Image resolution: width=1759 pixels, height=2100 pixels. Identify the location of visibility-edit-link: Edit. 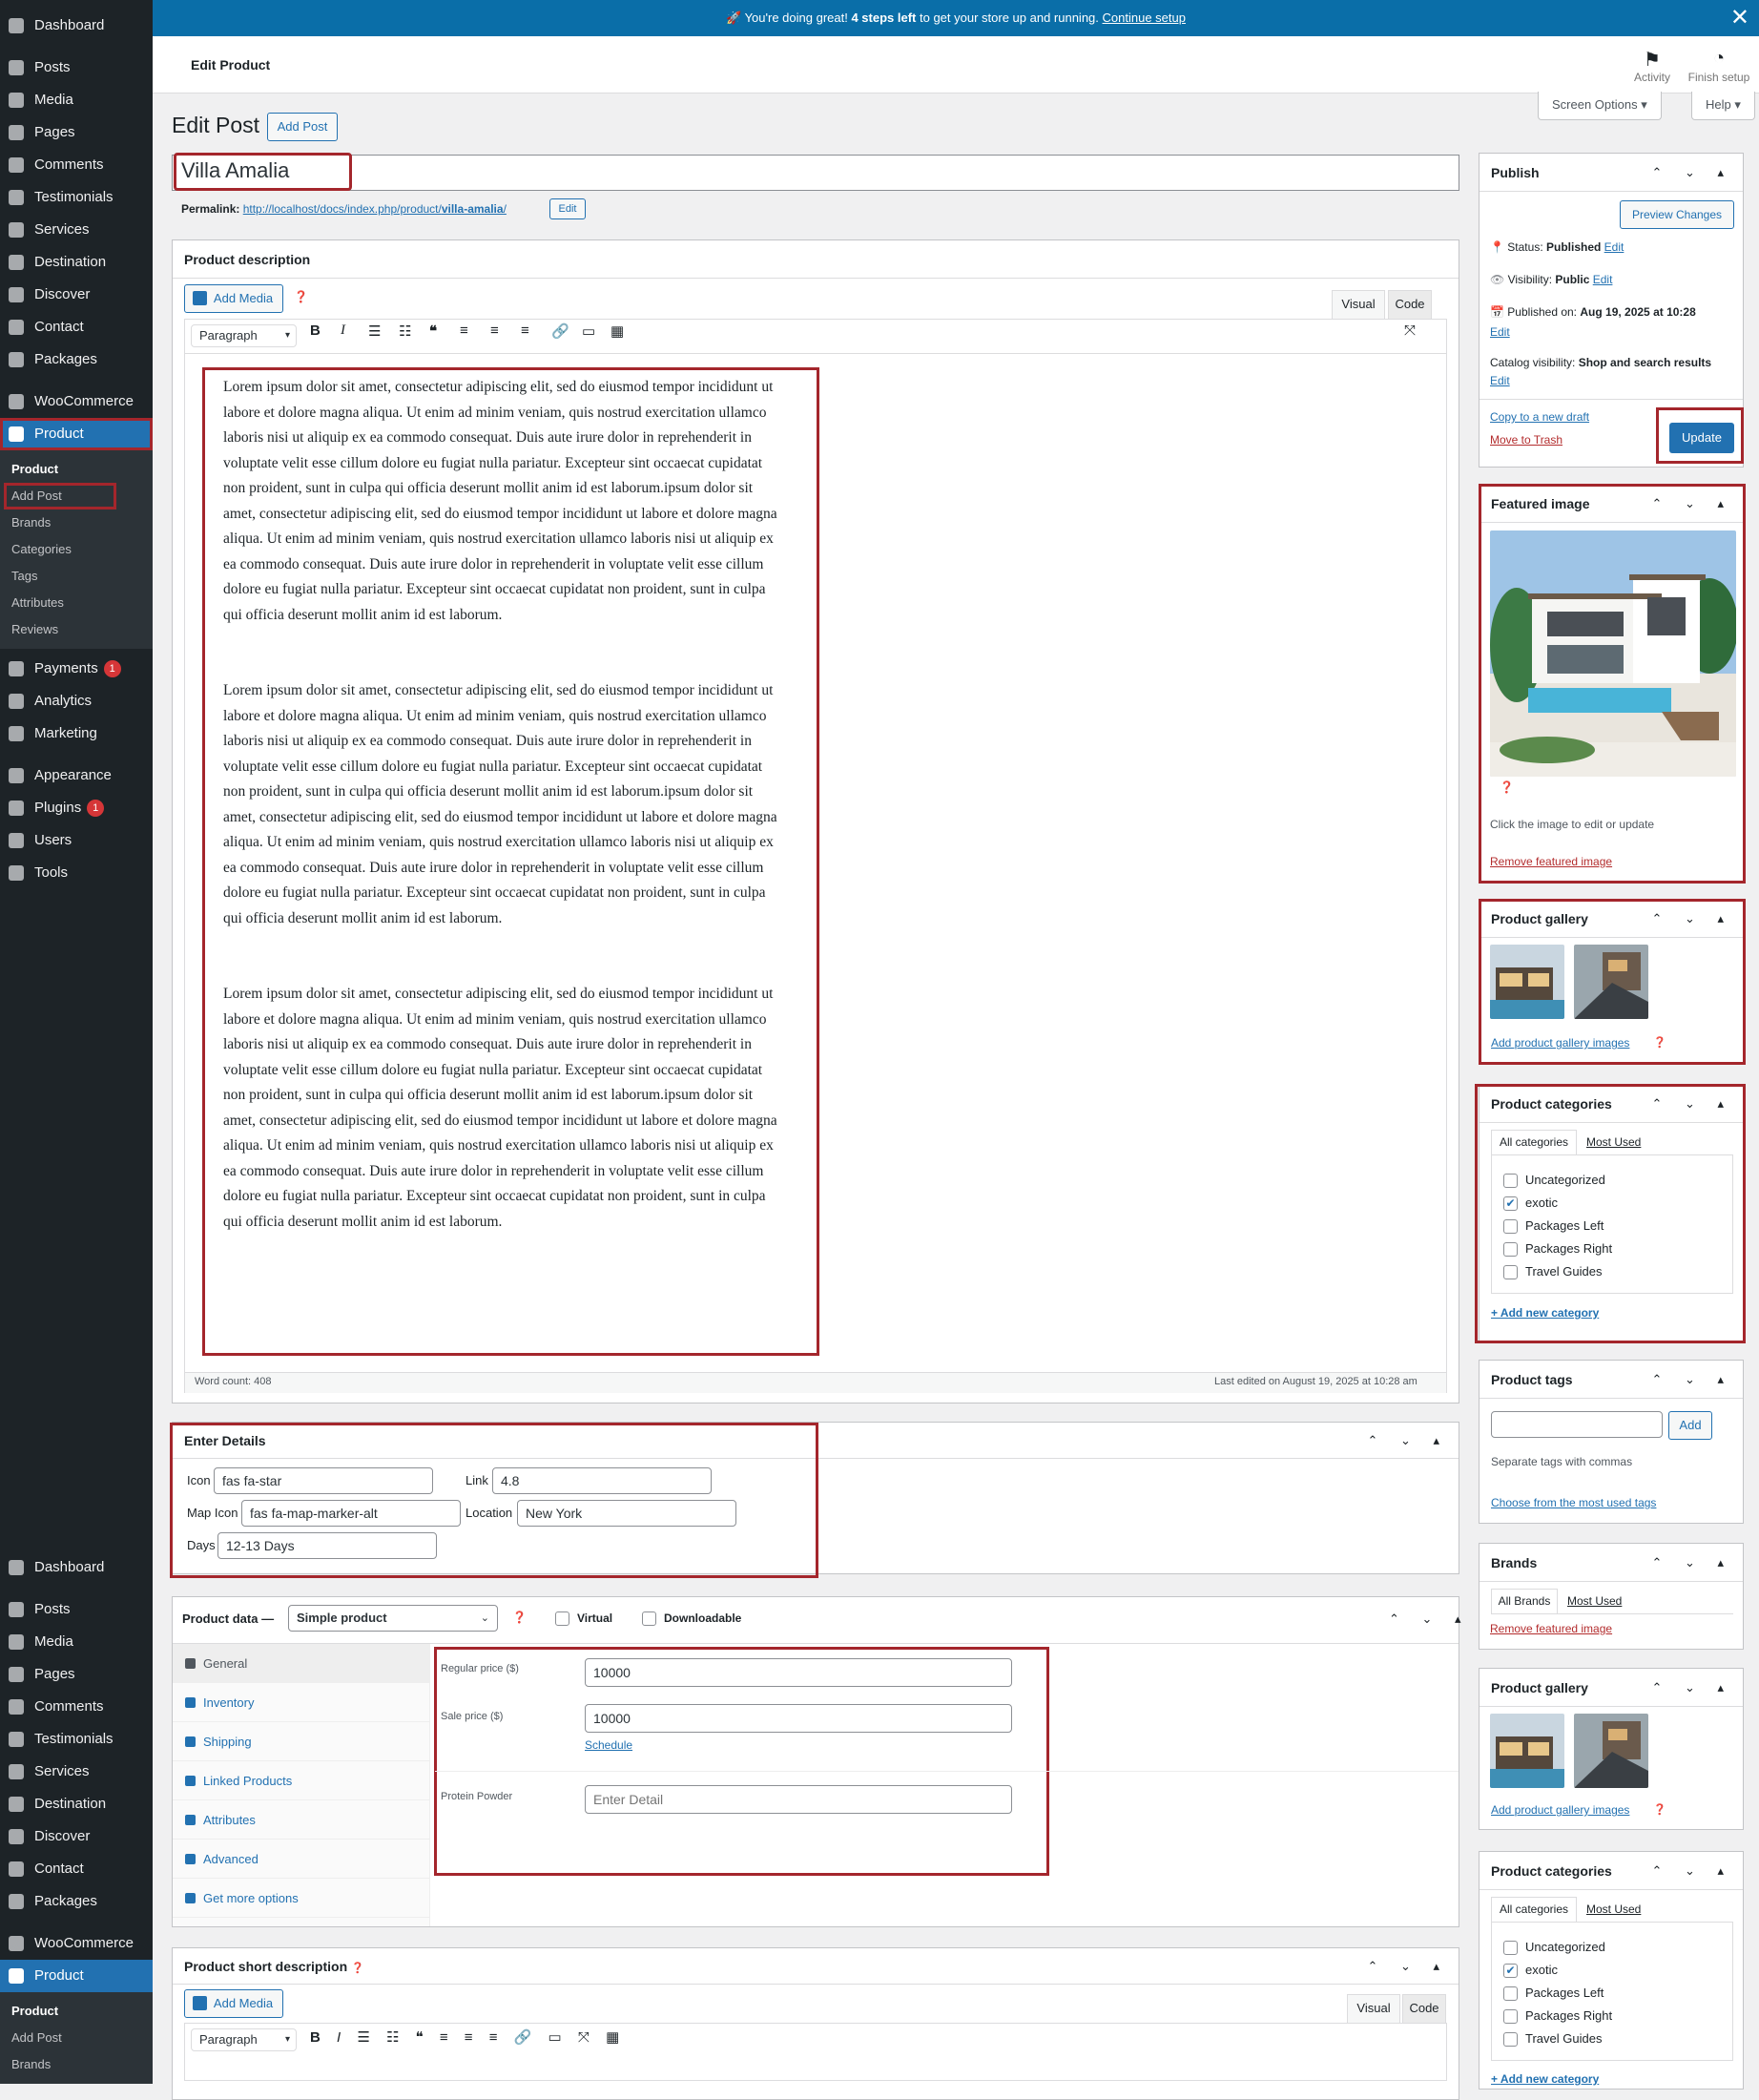
(1603, 280).